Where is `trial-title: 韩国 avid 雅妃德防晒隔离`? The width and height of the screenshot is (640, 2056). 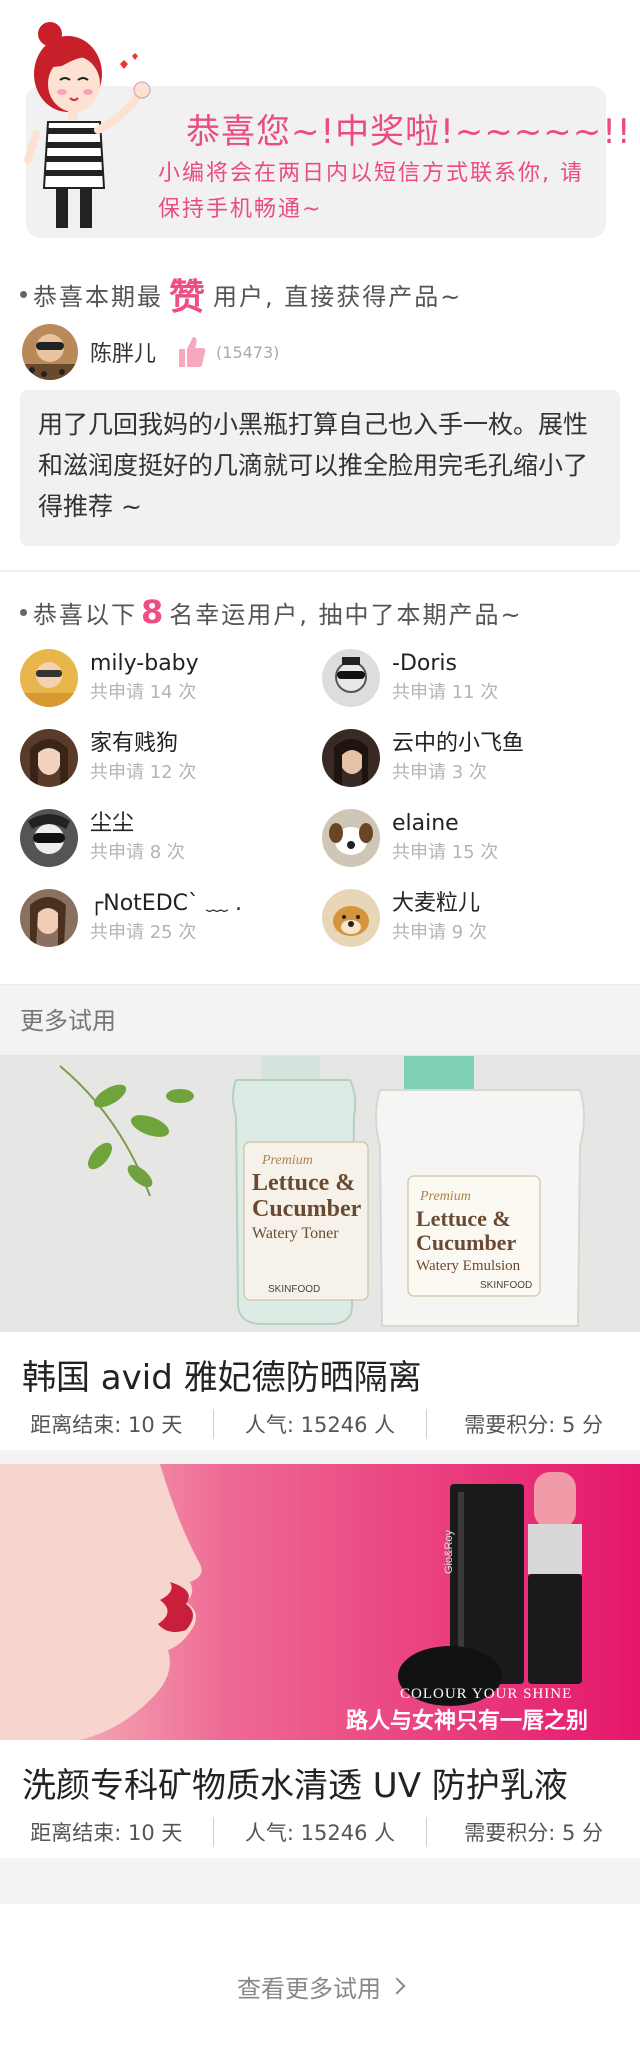 trial-title: 韩国 avid 雅妃德防晒隔离 is located at coordinates (222, 1378).